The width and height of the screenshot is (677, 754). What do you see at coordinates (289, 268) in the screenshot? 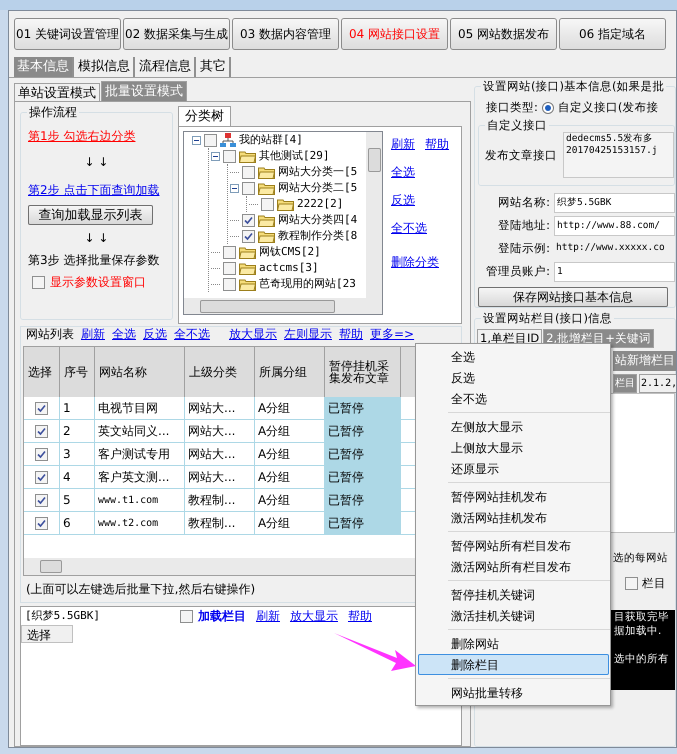
I see `tree-item: actcms[3]` at bounding box center [289, 268].